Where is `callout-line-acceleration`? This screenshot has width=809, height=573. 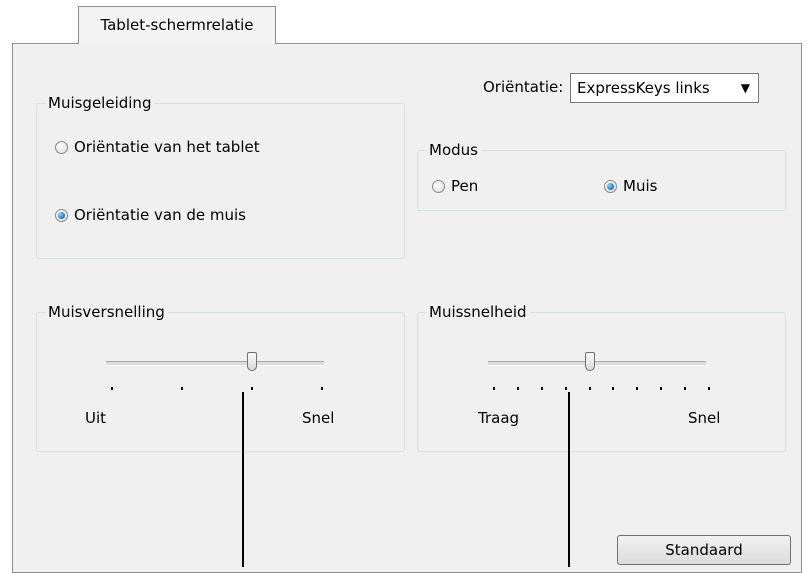 callout-line-acceleration is located at coordinates (243, 479).